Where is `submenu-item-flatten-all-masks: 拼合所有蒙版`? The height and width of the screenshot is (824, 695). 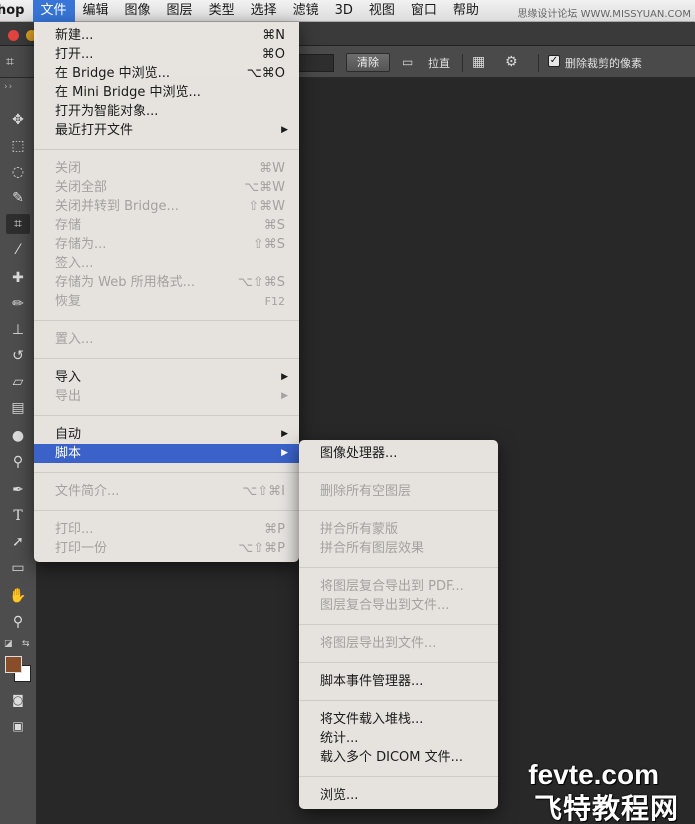 submenu-item-flatten-all-masks: 拼合所有蒙版 is located at coordinates (398, 529).